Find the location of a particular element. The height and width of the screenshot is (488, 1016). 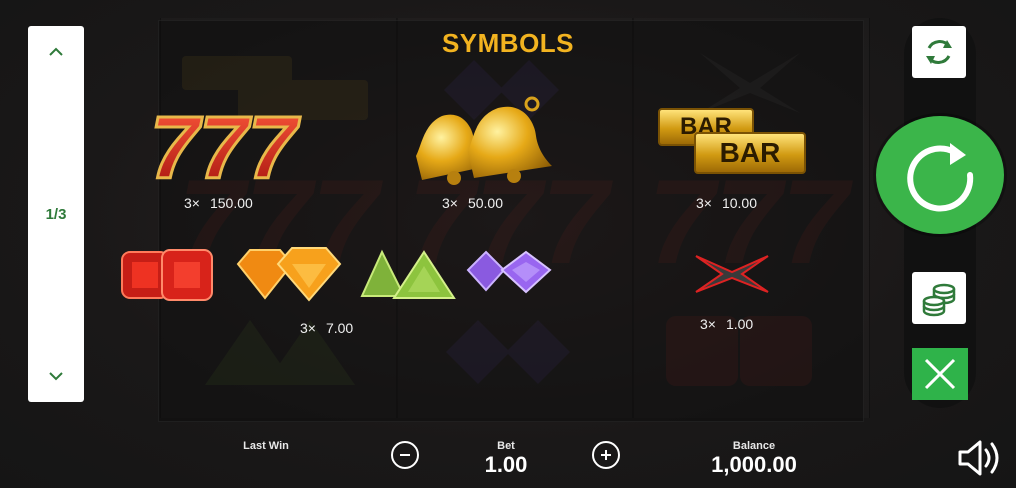

payout-gems: 3× 7.00 is located at coordinates (326, 328).